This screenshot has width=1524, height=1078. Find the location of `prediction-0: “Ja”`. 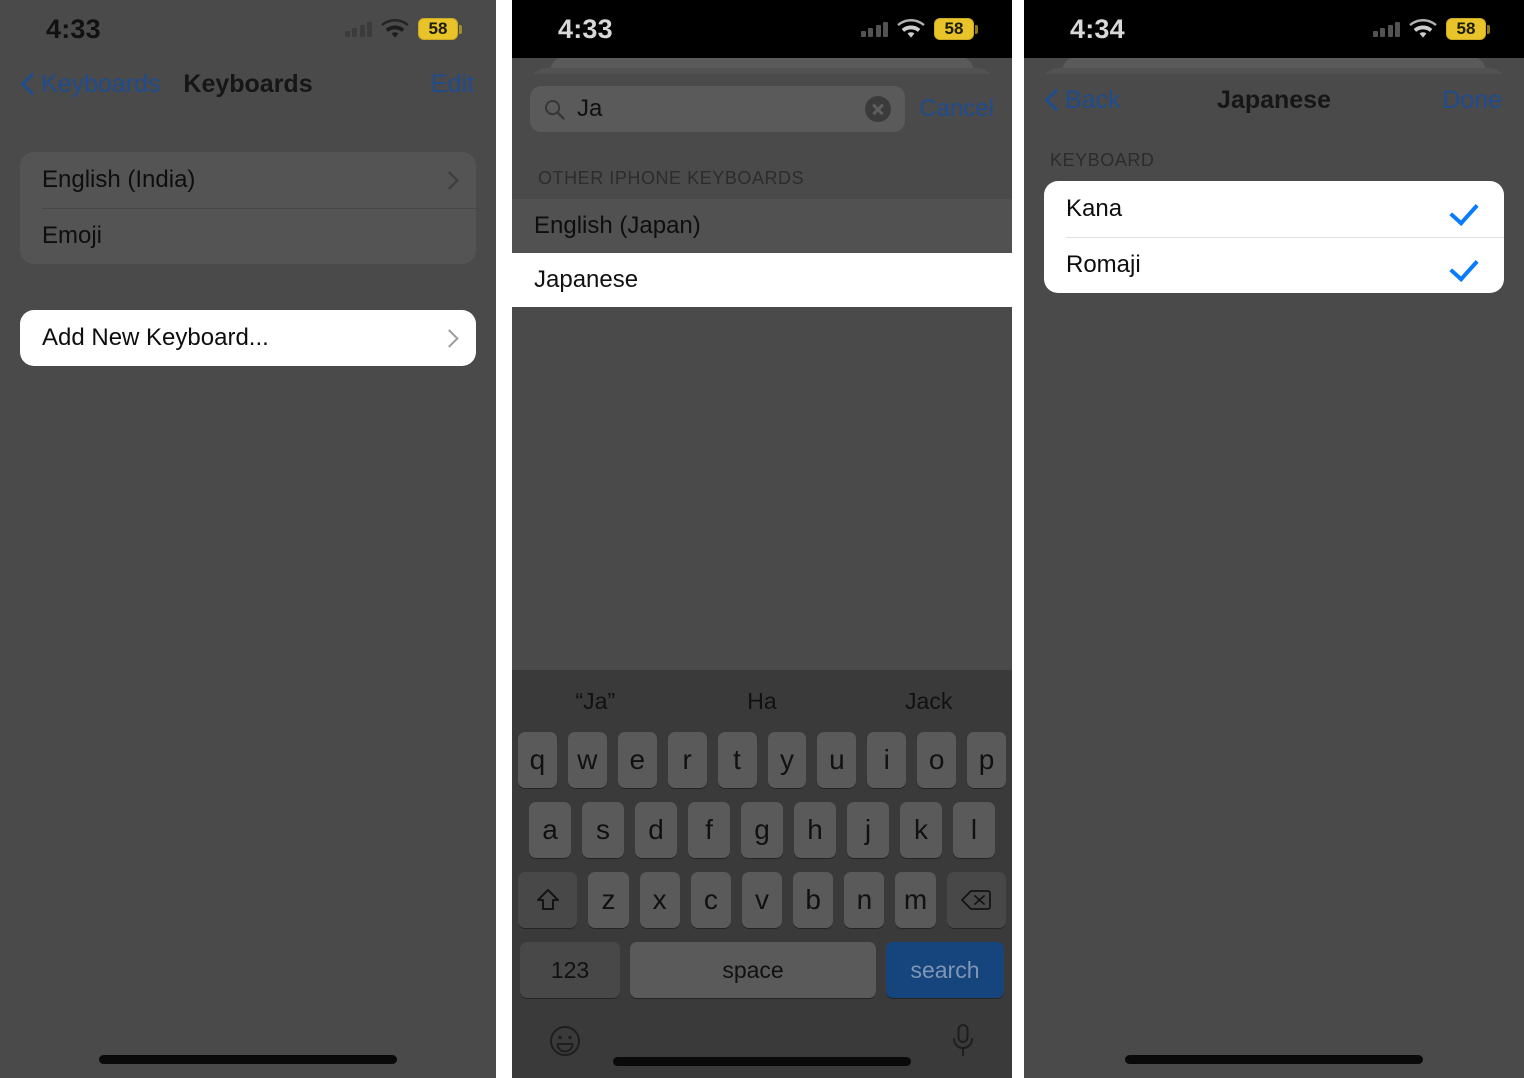

prediction-0: “Ja” is located at coordinates (595, 701).